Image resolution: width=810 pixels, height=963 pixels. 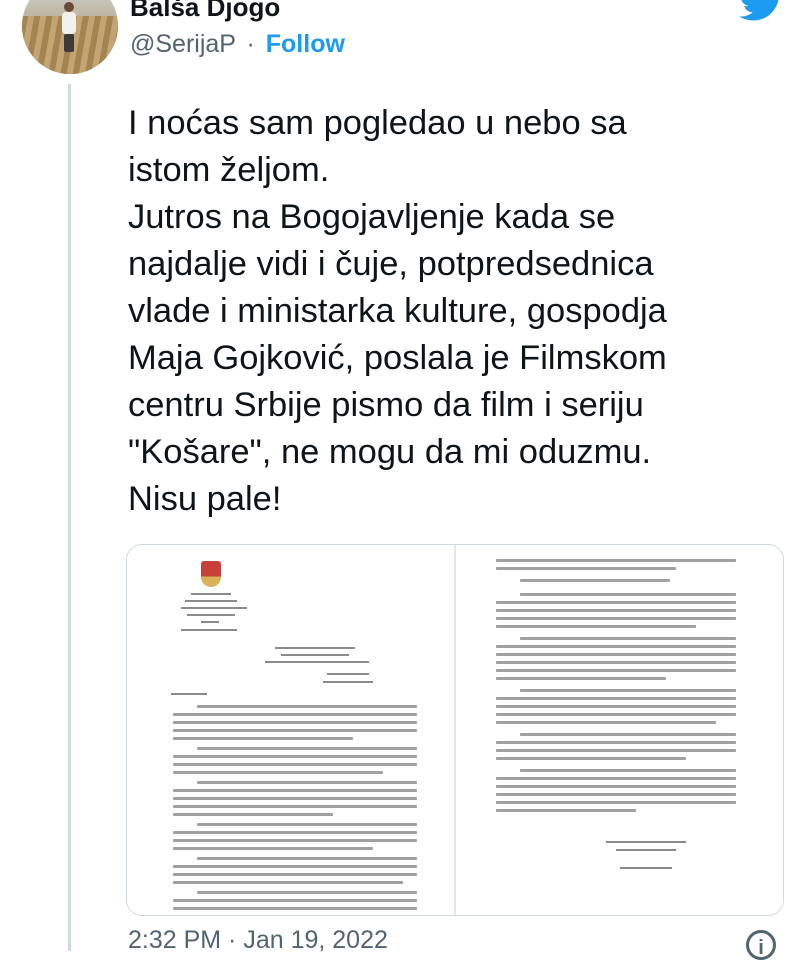 What do you see at coordinates (205, 11) in the screenshot?
I see `author-name: Balša Djogo` at bounding box center [205, 11].